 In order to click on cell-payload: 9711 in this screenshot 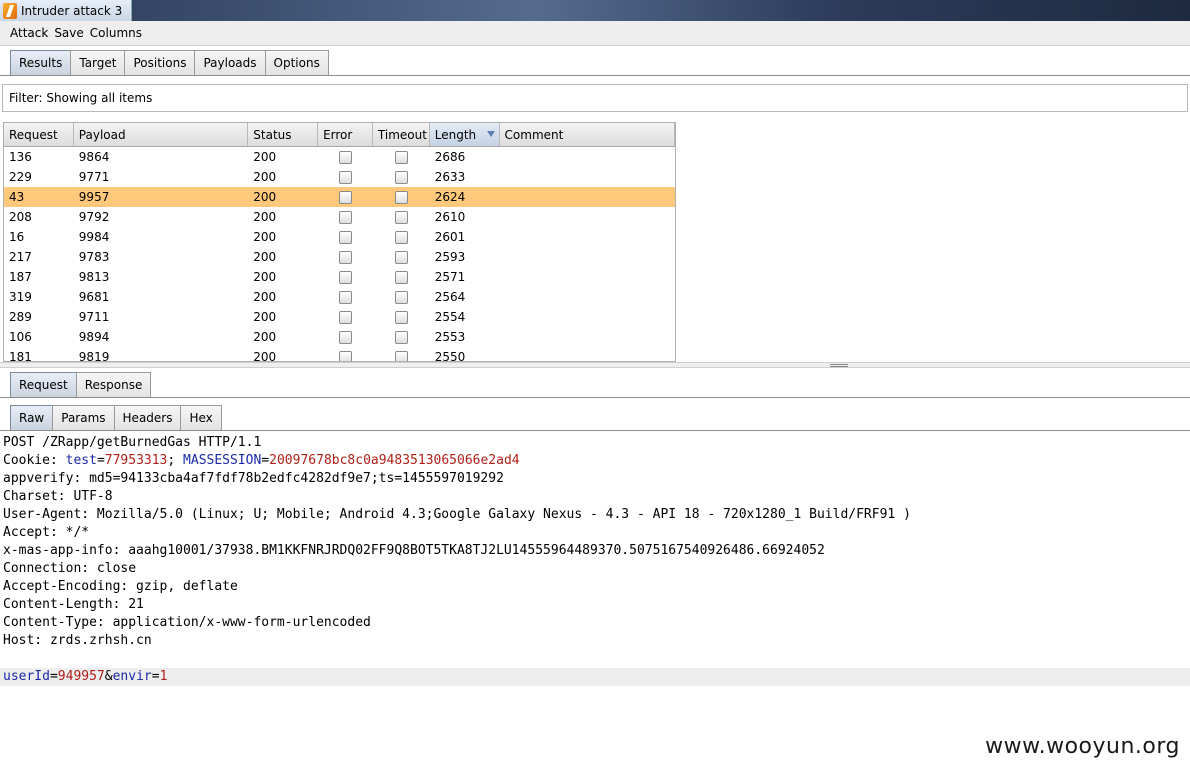, I will do `click(94, 317)`.